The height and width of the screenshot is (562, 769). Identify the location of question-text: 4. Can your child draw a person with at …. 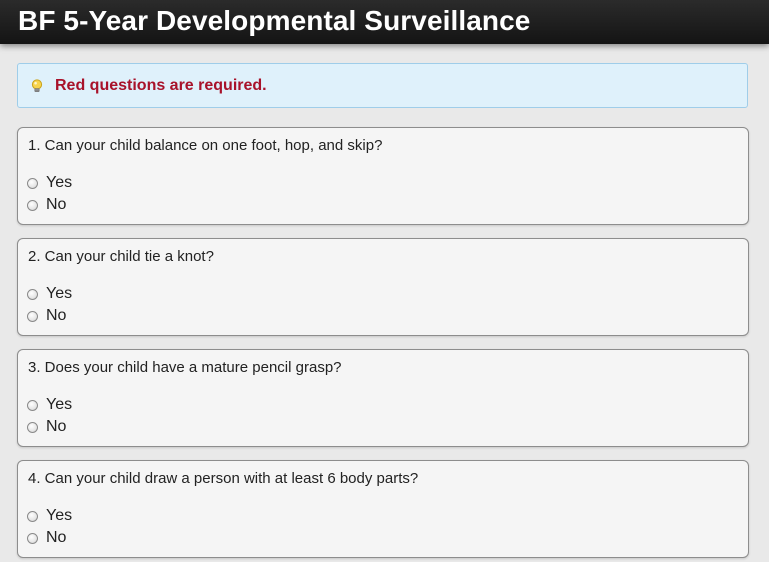
(223, 478).